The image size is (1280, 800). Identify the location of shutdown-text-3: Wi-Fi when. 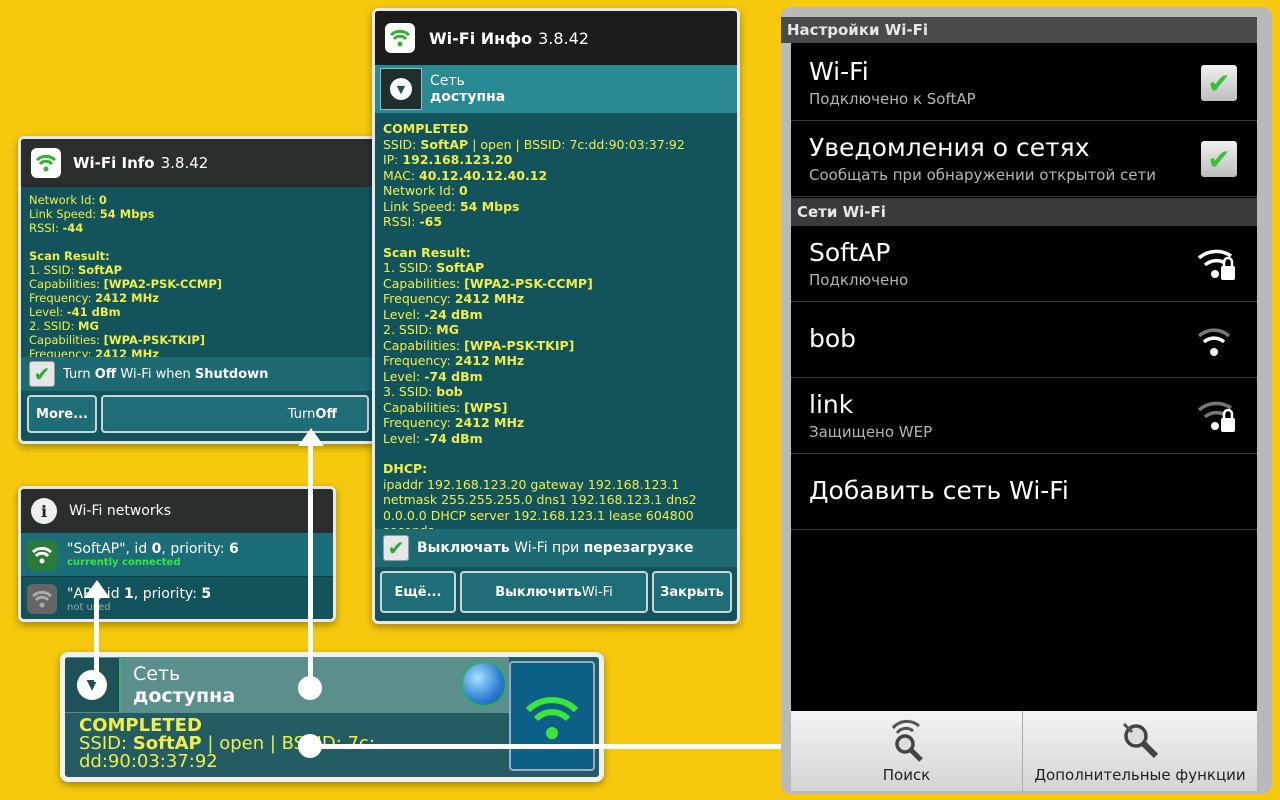
(155, 374).